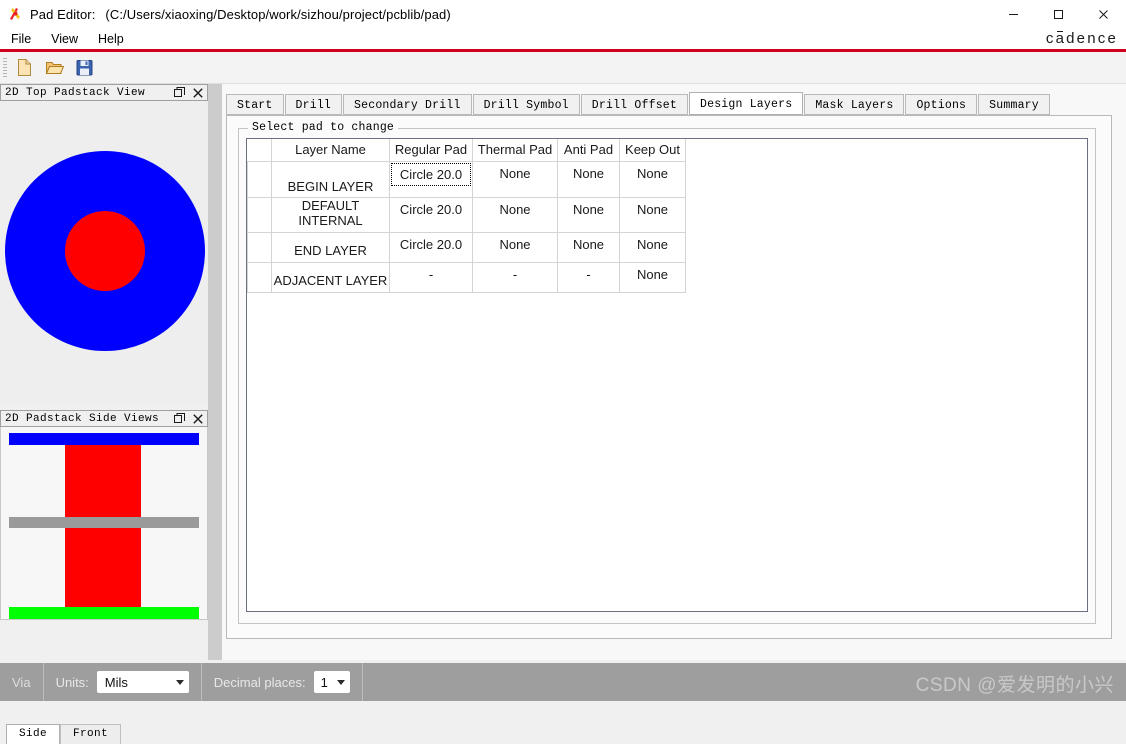 This screenshot has width=1126, height=744. I want to click on tab-options: Options, so click(941, 104).